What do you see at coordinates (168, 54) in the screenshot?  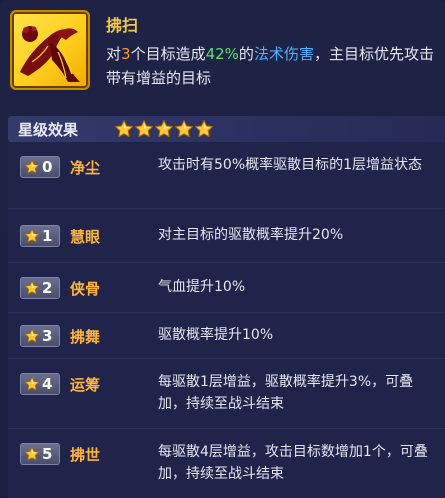 I see `desc-text: 个目标造成` at bounding box center [168, 54].